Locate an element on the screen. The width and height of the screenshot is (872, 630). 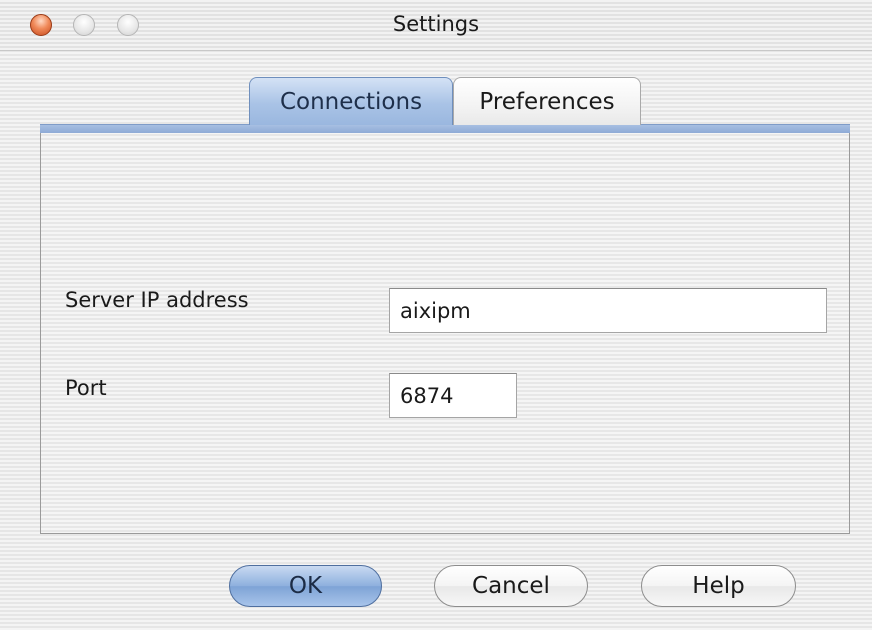
window-title: Settings is located at coordinates (436, 24).